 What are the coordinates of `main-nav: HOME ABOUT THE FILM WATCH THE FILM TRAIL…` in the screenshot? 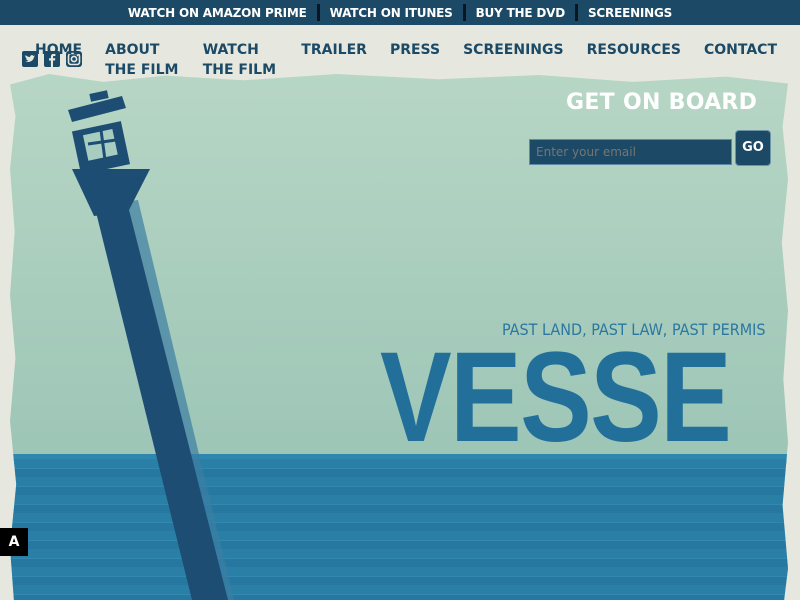 It's located at (417, 60).